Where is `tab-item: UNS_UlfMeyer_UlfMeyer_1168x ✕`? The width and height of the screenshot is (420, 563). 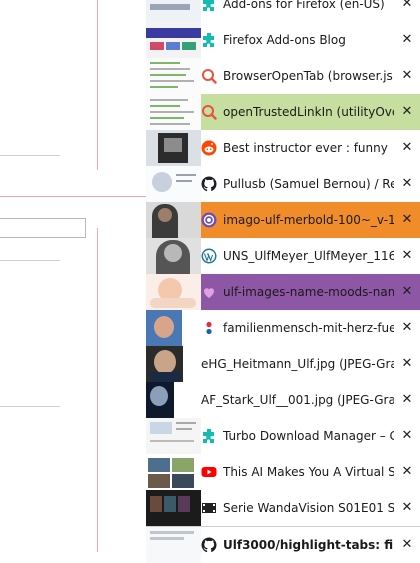
tab-item: UNS_UlfMeyer_UlfMeyer_1168x ✕ is located at coordinates (283, 256).